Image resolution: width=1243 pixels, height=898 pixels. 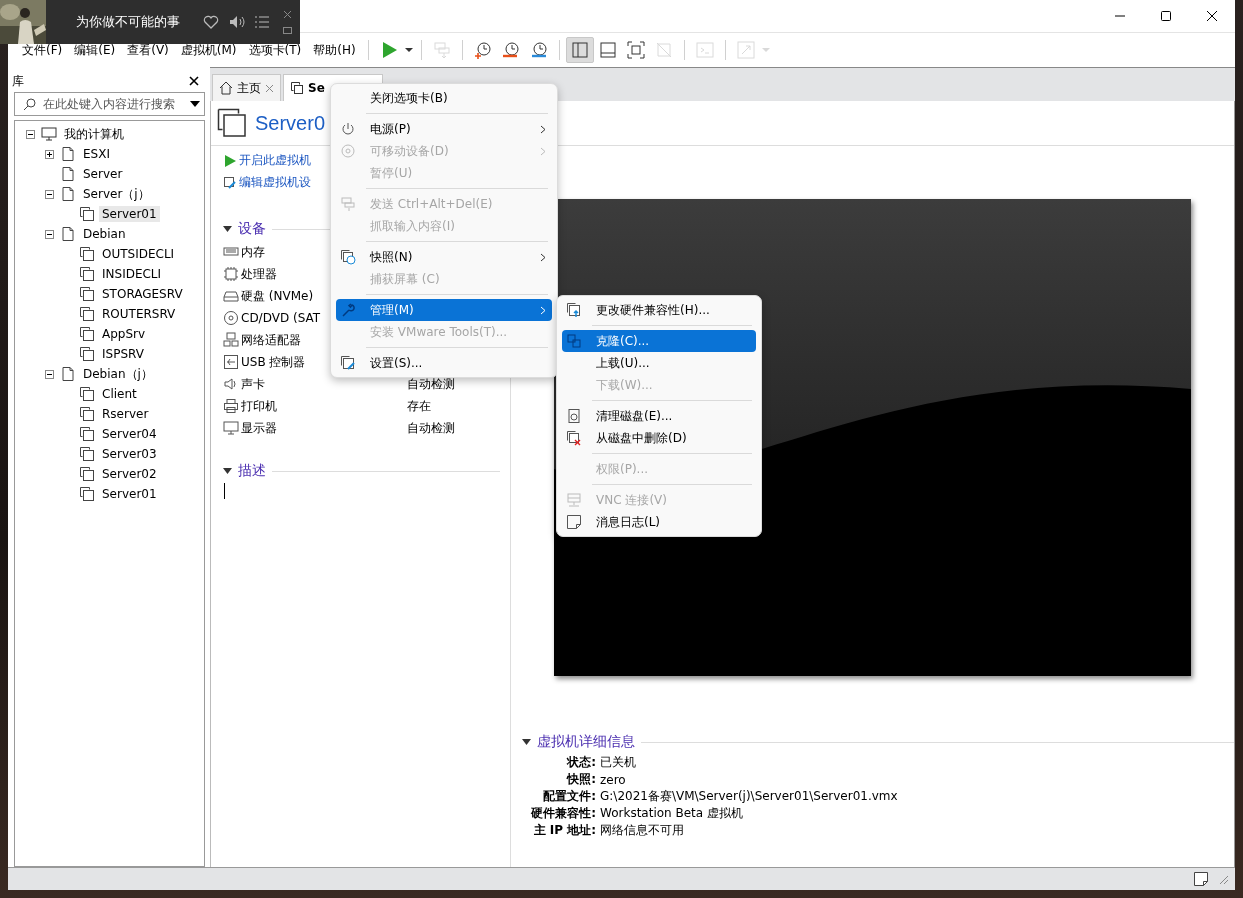 I want to click on detail-label: 配置文件:, so click(x=569, y=796).